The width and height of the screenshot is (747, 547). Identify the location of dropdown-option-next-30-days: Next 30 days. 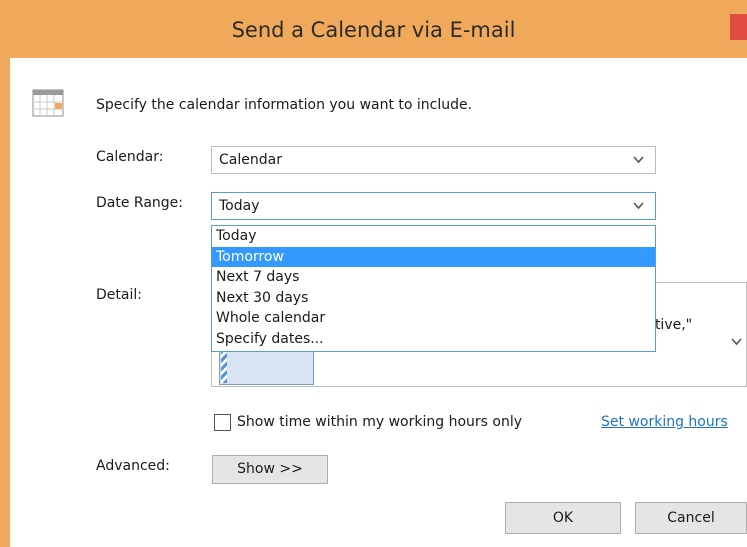
(433, 298).